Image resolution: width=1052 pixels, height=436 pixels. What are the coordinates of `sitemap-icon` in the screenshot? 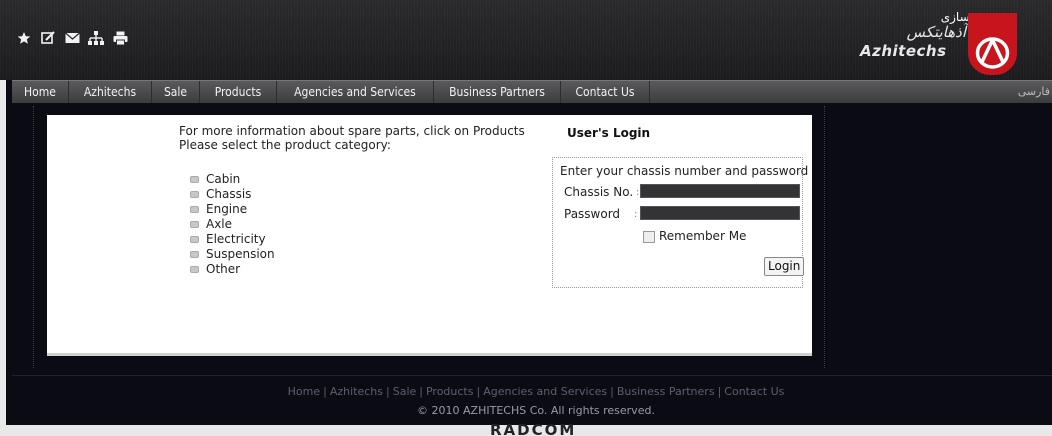 It's located at (96, 38).